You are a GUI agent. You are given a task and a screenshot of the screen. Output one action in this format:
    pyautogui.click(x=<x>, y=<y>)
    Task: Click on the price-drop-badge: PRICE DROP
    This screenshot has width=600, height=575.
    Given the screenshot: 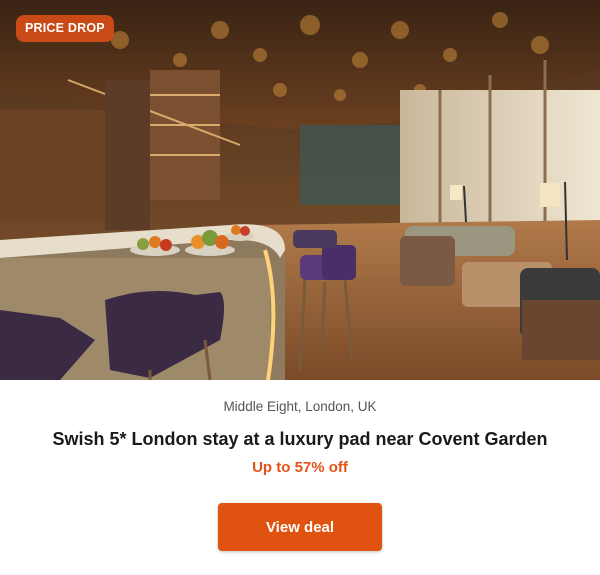 What is the action you would take?
    pyautogui.click(x=65, y=28)
    